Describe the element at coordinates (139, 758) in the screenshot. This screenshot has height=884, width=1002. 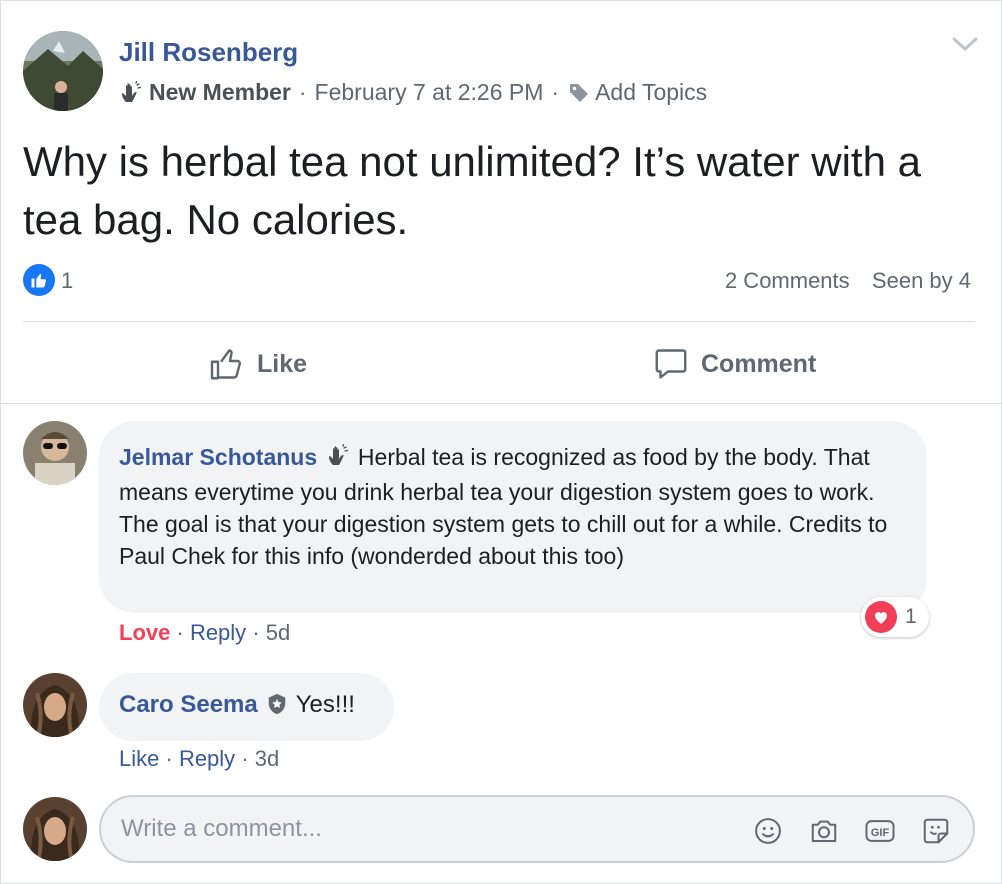
I see `like-link: Like` at that location.